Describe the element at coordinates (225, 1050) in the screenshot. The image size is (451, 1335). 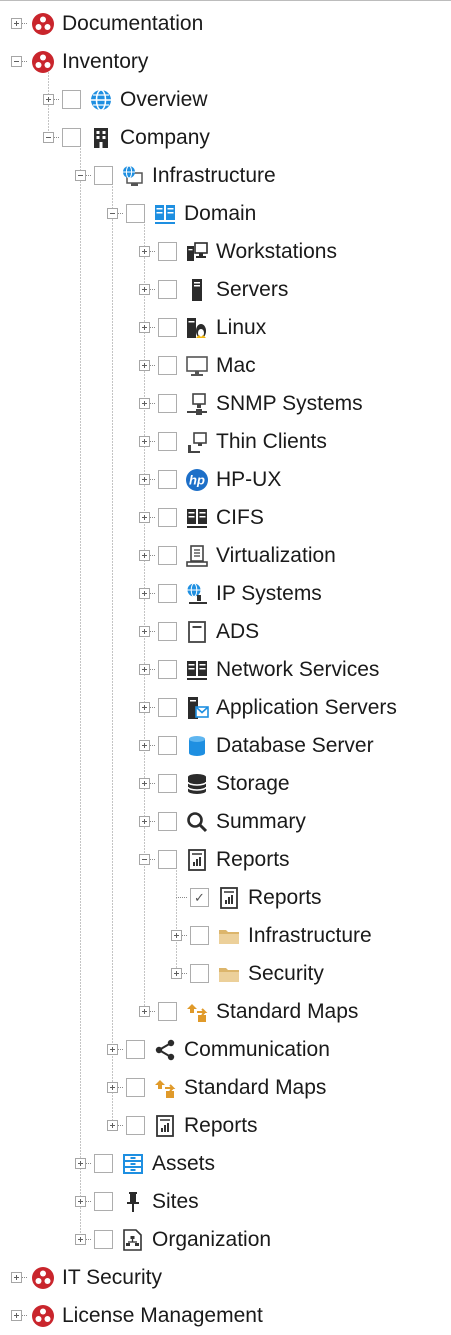
I see `tree-item-communication: Communication` at that location.